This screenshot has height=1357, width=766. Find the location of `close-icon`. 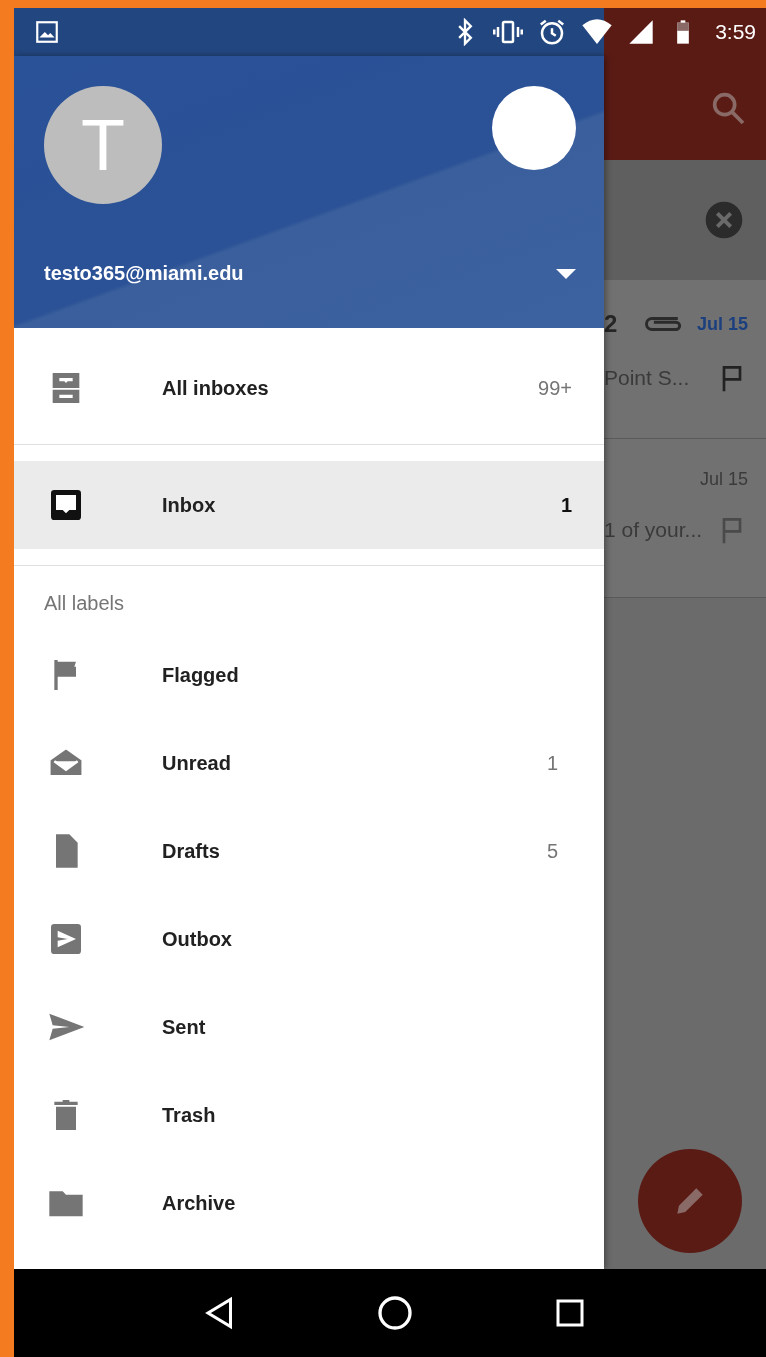

close-icon is located at coordinates (724, 220).